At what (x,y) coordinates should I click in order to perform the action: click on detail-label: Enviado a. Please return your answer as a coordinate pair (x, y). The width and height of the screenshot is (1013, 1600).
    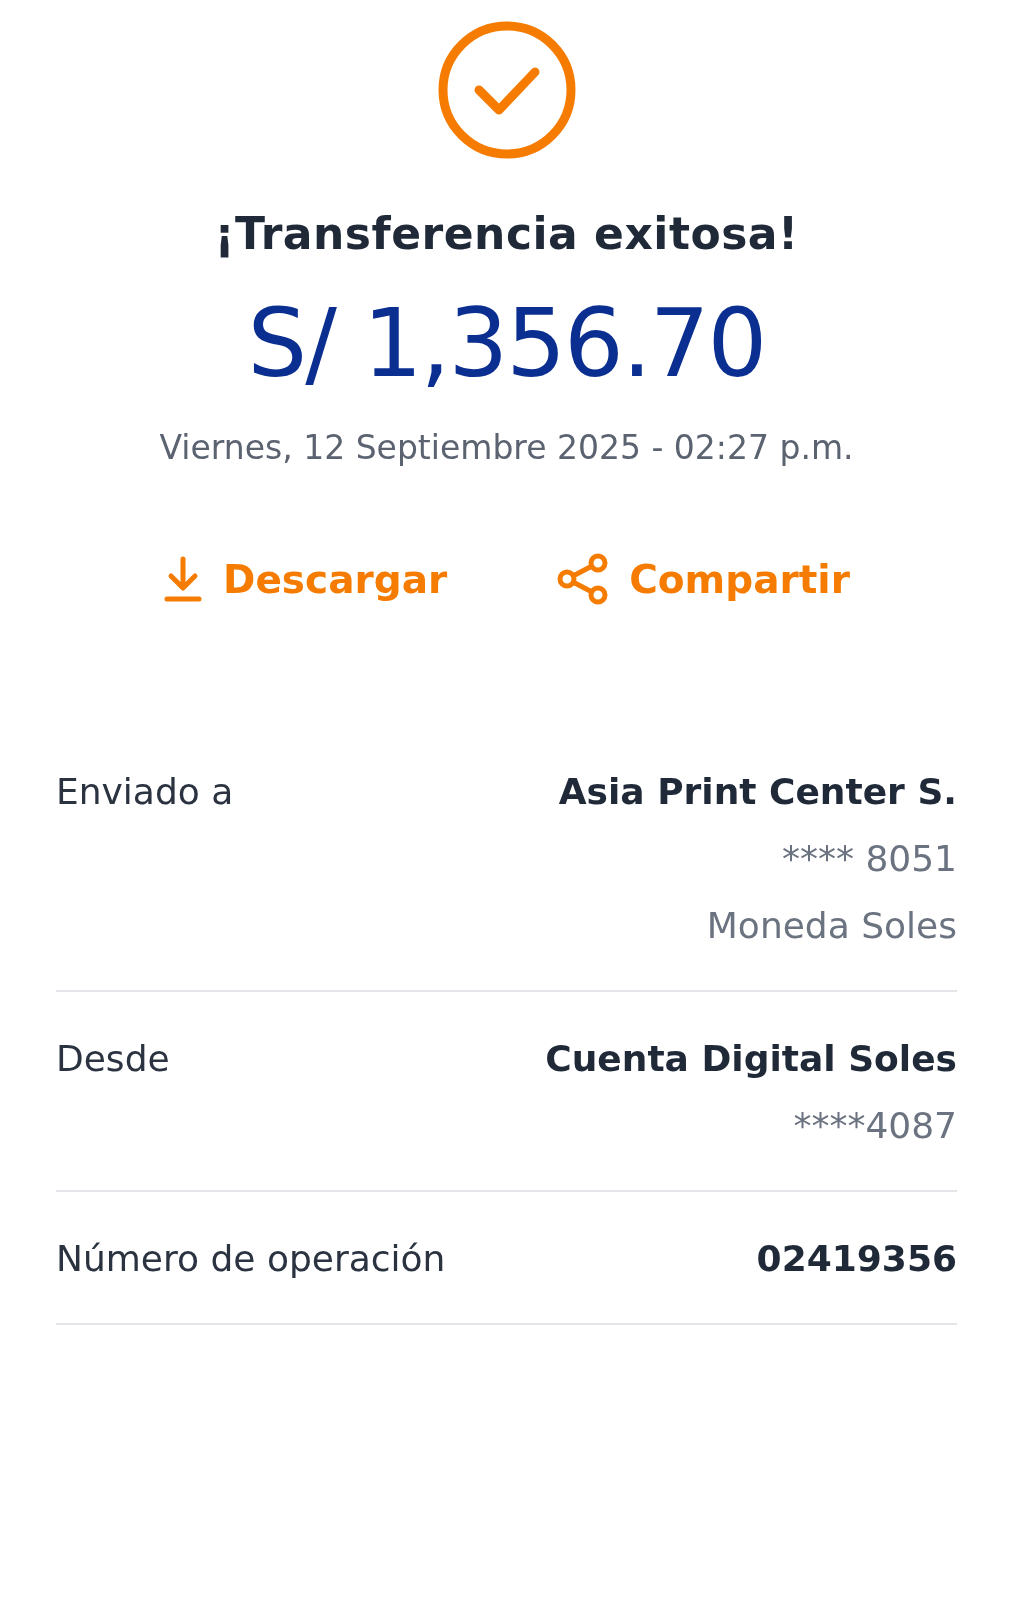
    Looking at the image, I should click on (145, 791).